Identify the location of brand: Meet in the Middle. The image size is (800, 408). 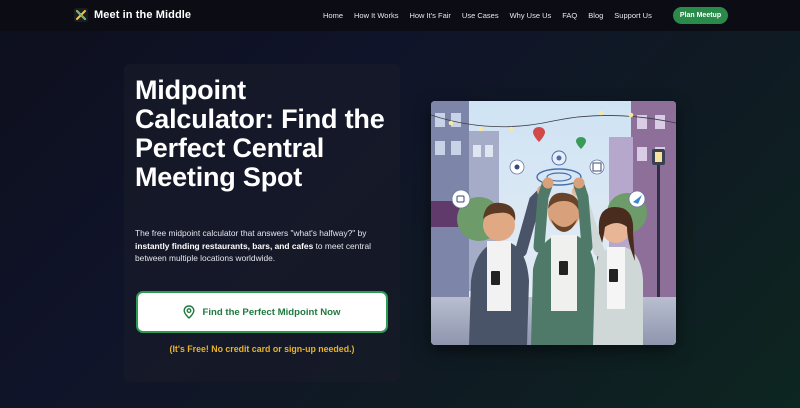
(132, 15).